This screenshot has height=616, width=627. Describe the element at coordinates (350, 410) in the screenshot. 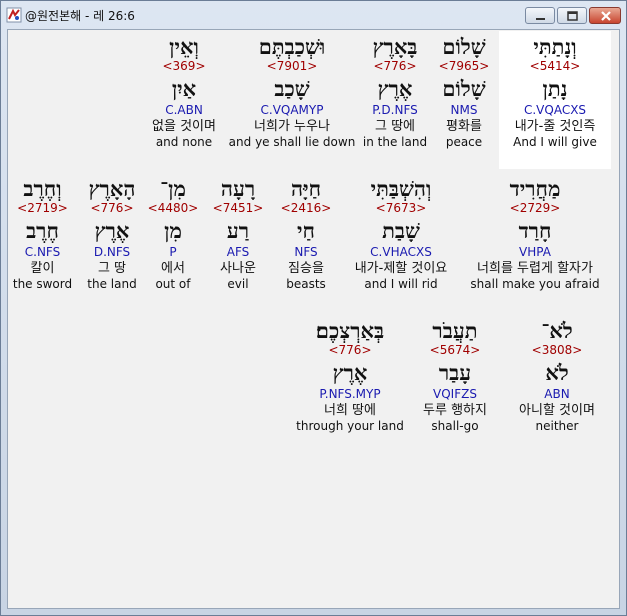

I see `korean-gloss: 너희 땅에` at that location.